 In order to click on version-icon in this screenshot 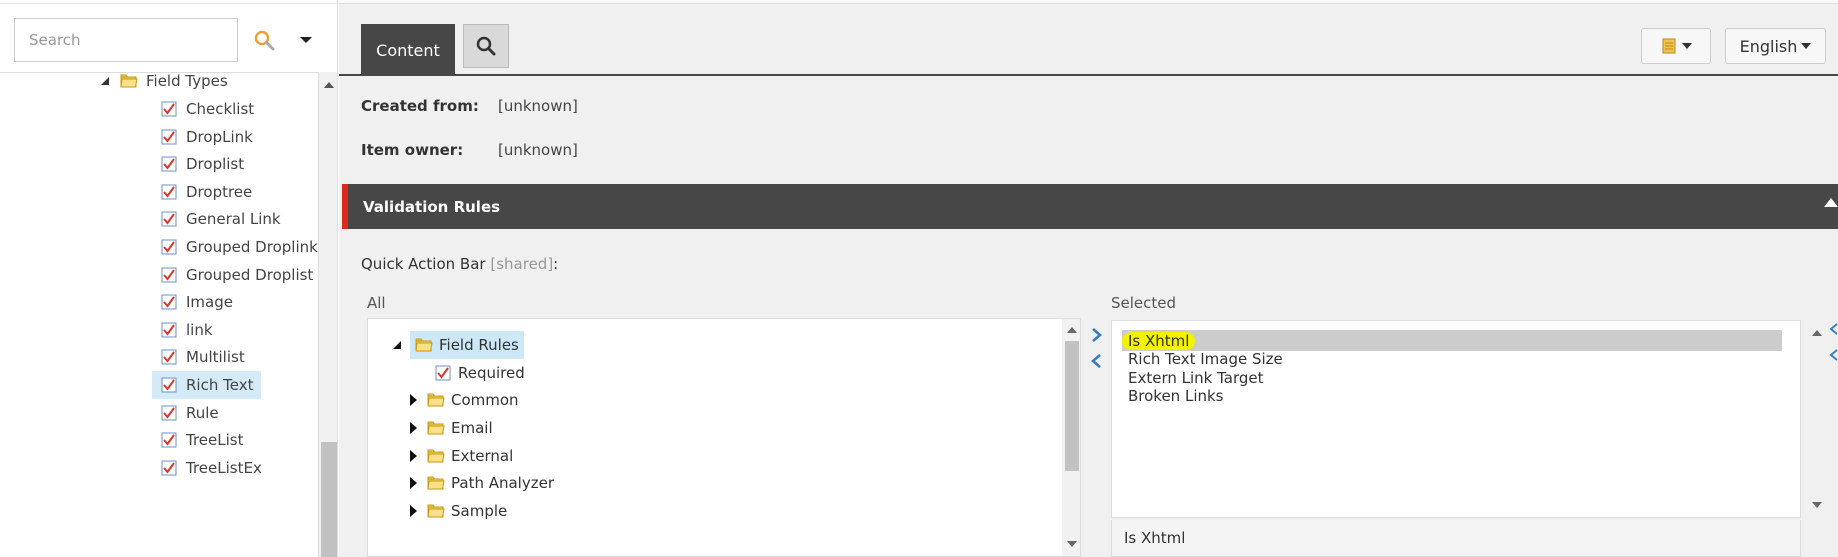, I will do `click(1669, 46)`.